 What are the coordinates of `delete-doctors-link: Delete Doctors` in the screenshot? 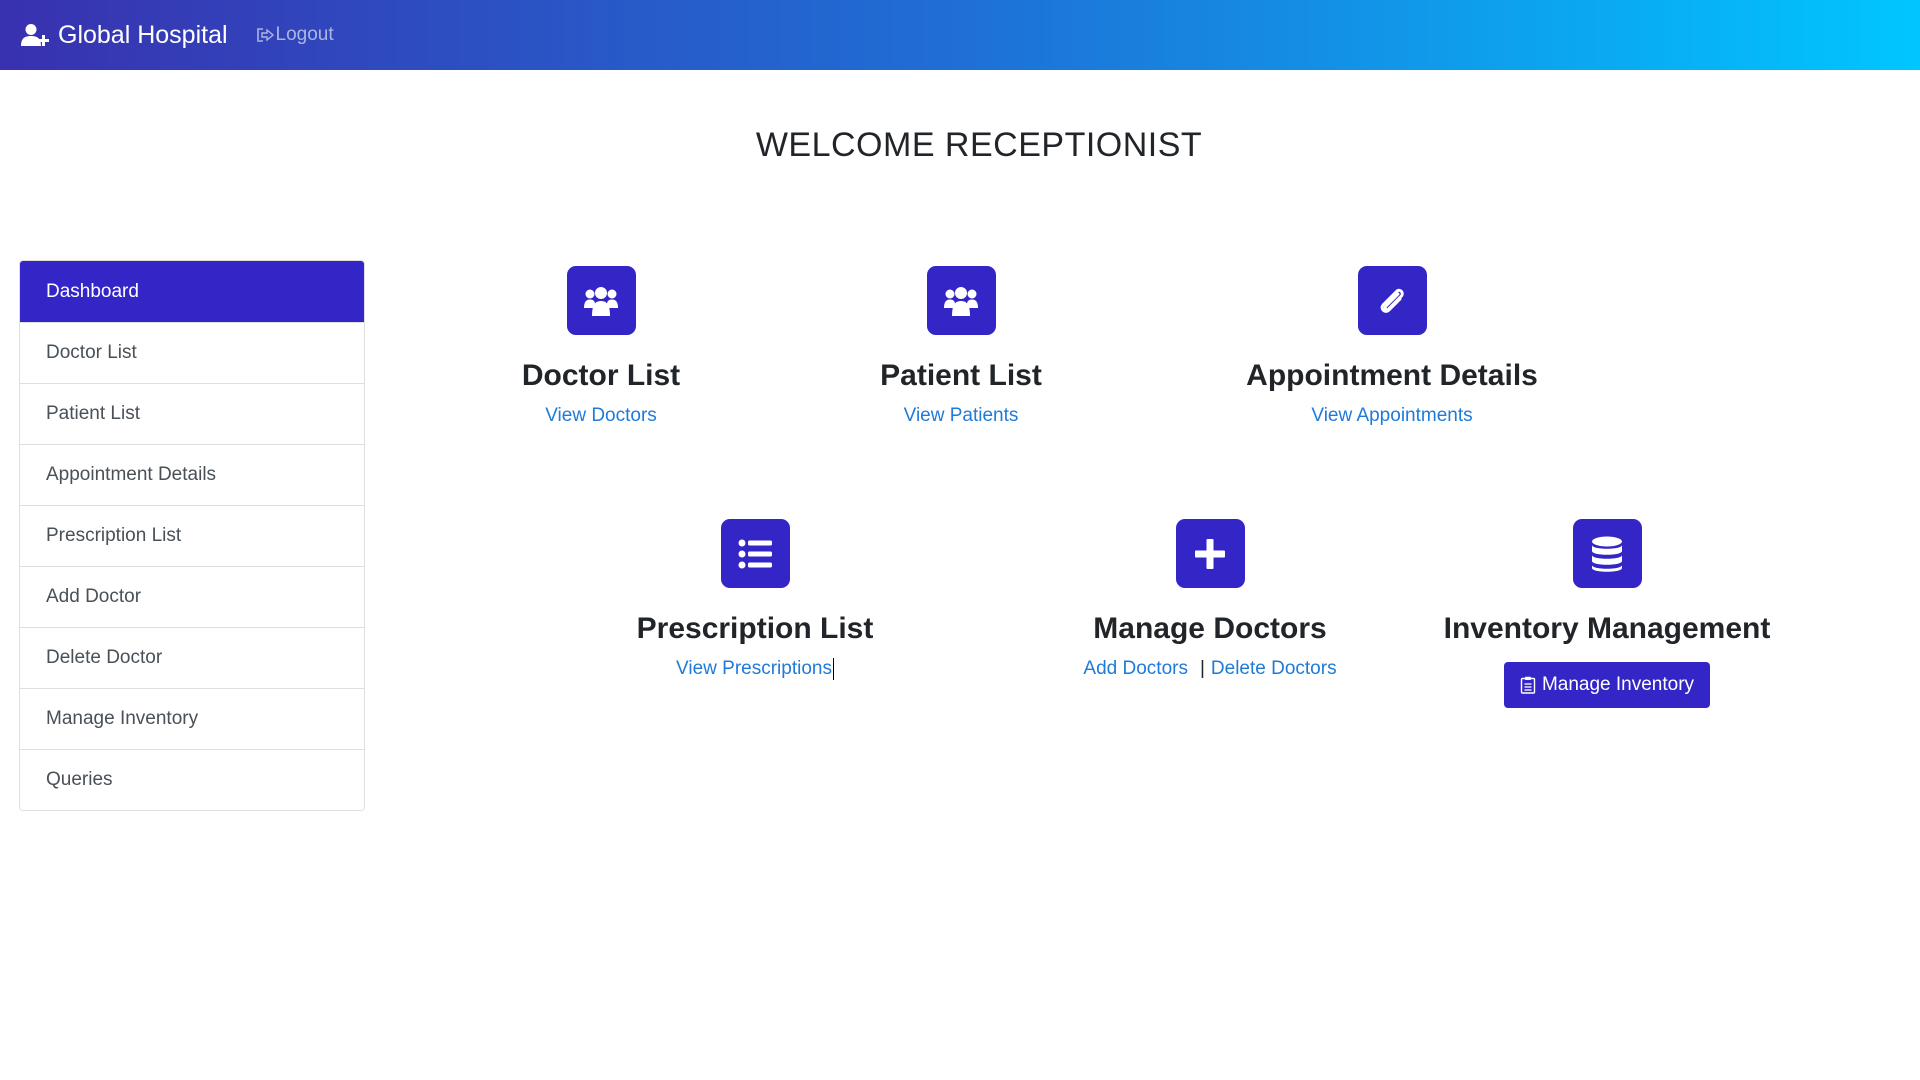 It's located at (1274, 669).